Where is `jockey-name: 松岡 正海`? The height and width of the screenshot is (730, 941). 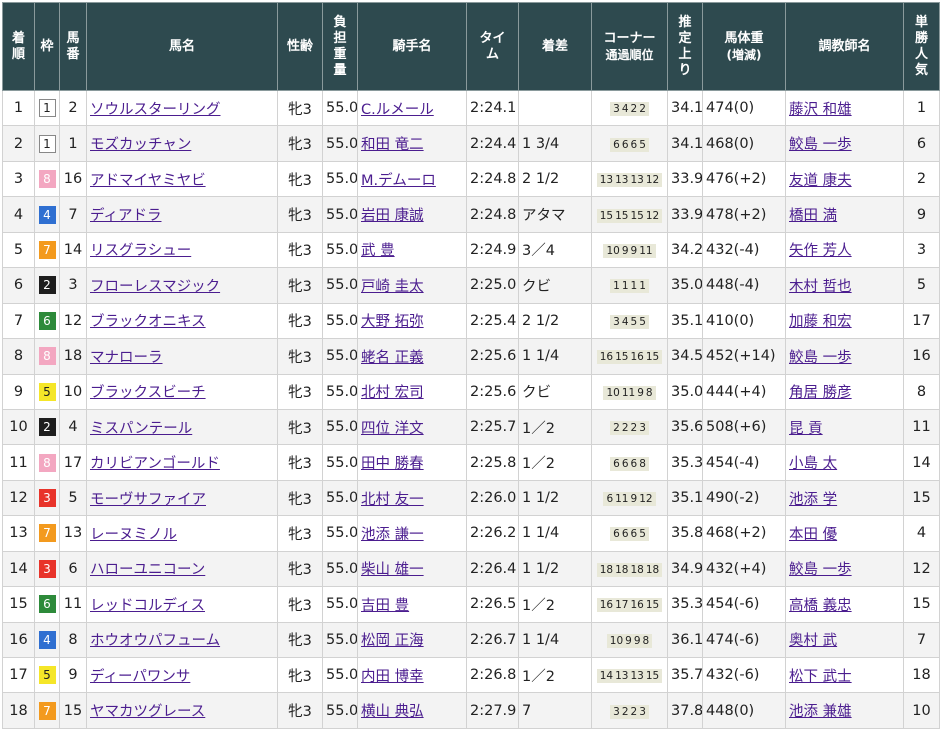 jockey-name: 松岡 正海 is located at coordinates (412, 640).